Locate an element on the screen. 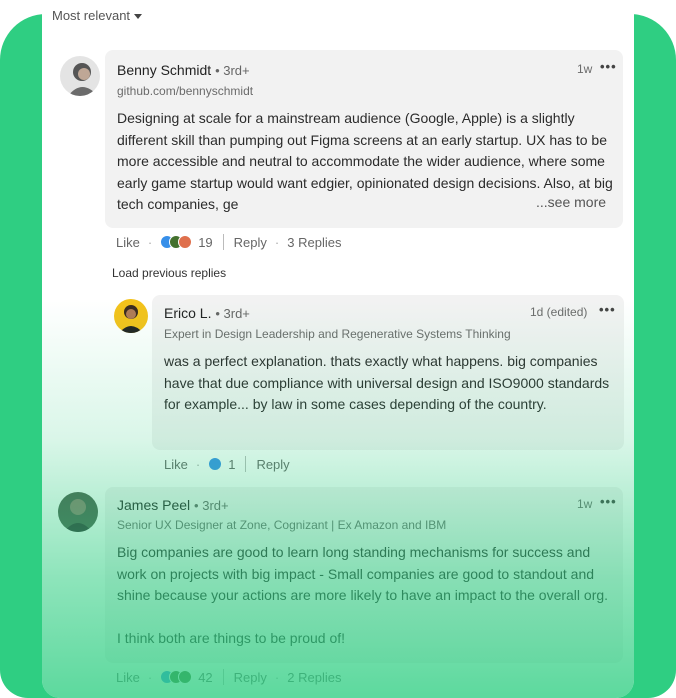  avatar-james-peel is located at coordinates (78, 512).